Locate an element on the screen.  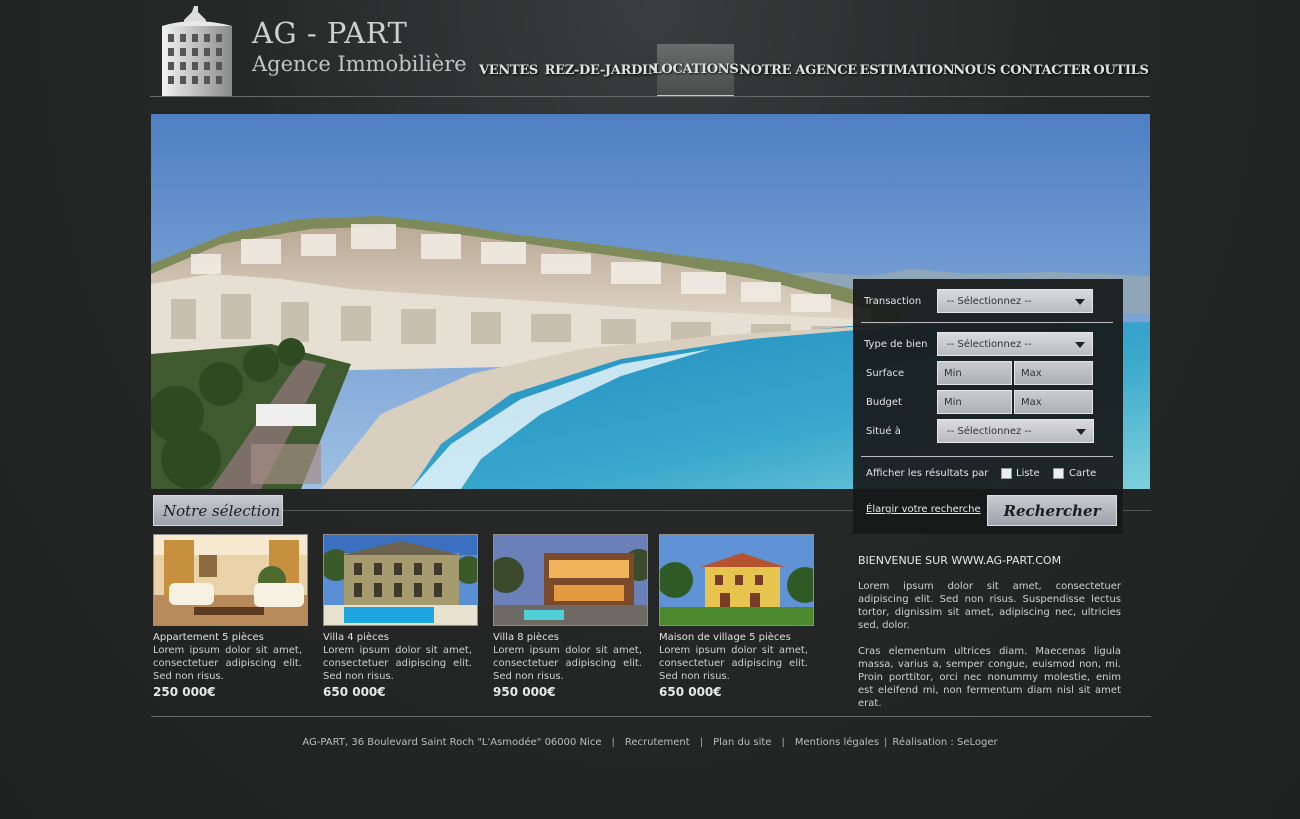
search-button: Rechercher is located at coordinates (1052, 510).